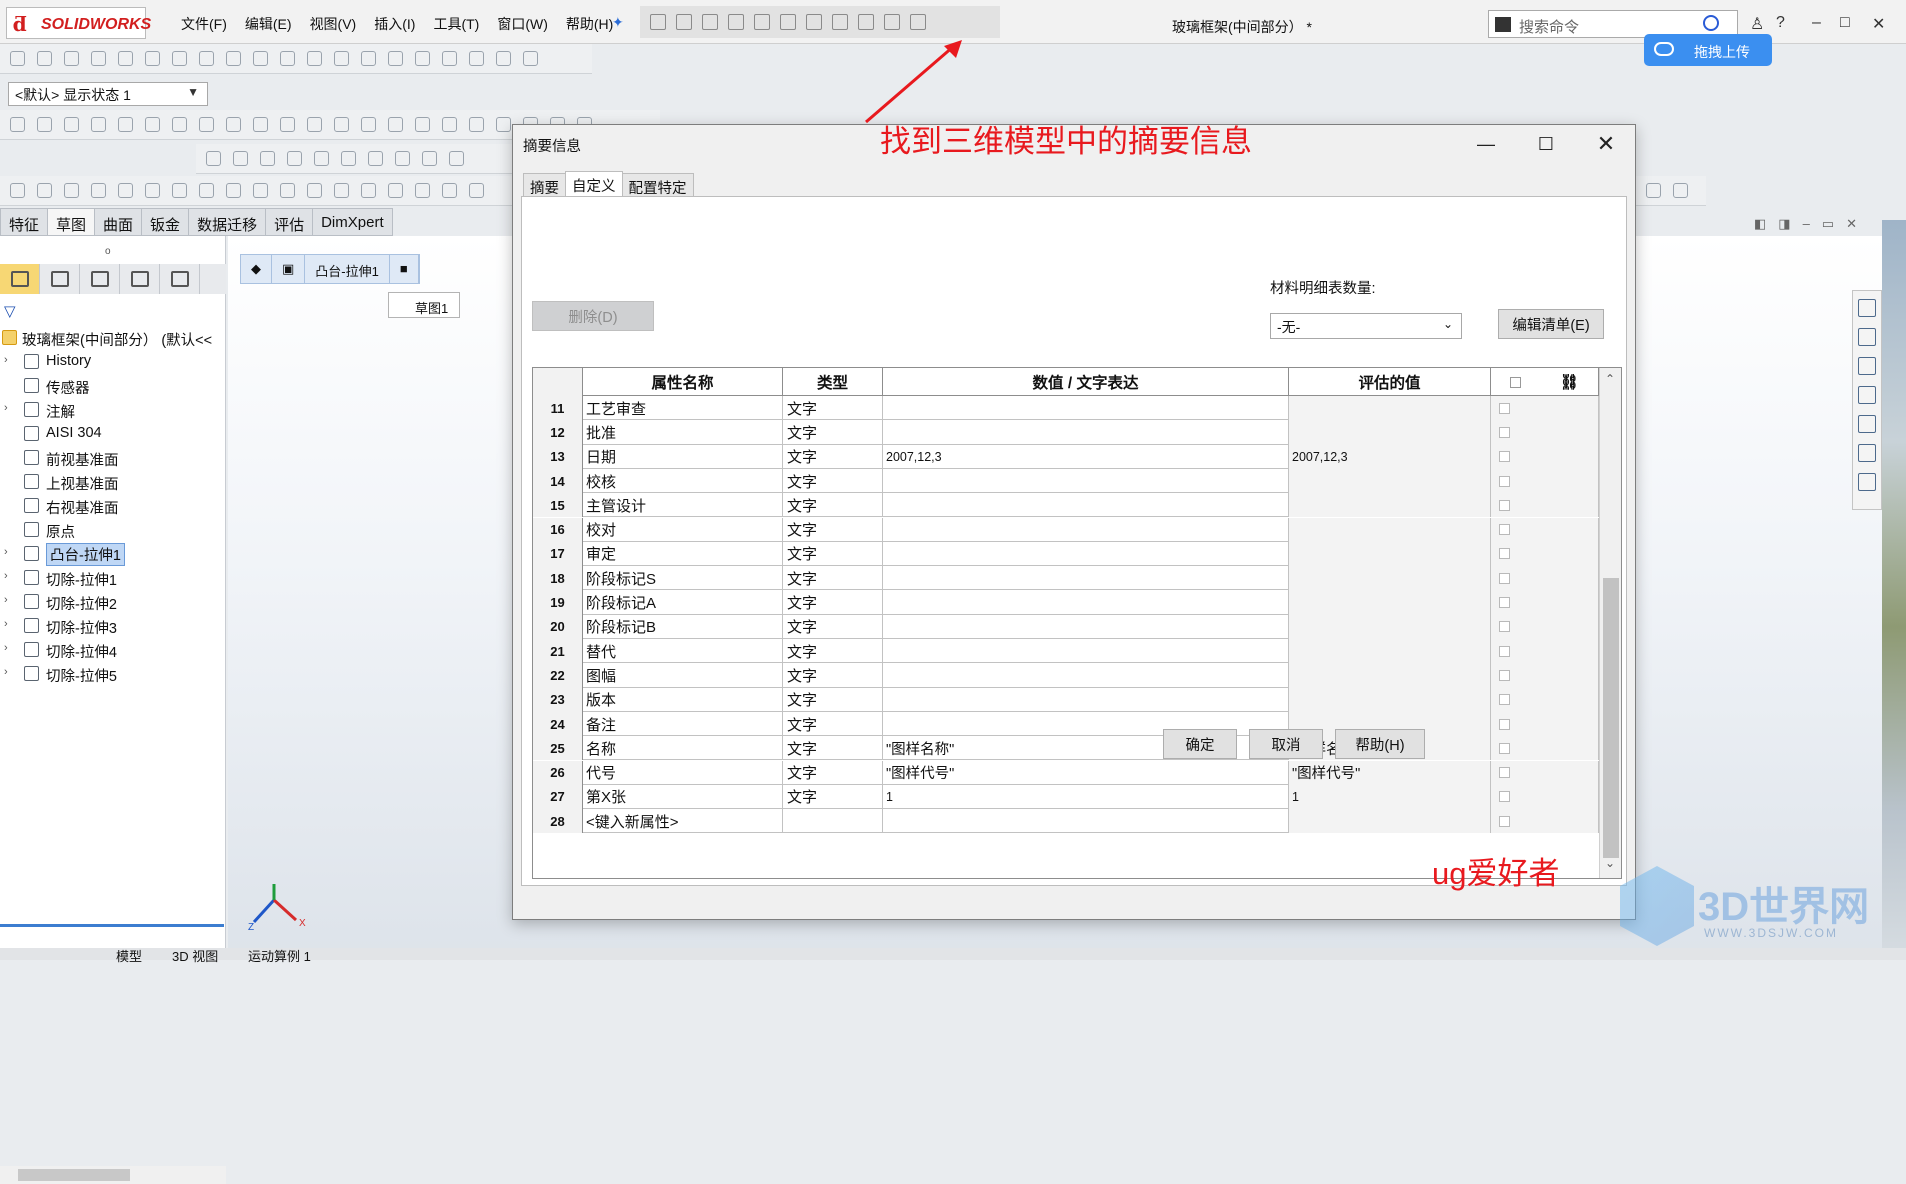  I want to click on property-name-cell: 批准, so click(683, 432).